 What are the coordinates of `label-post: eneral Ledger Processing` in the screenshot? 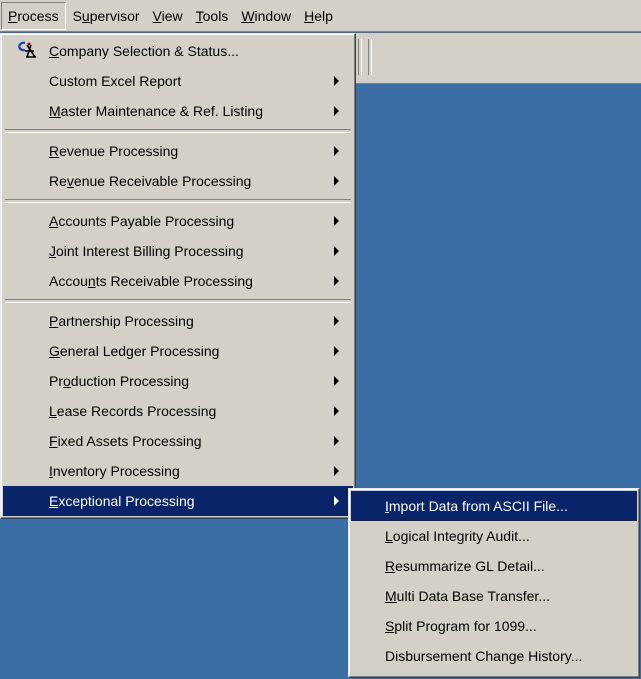 It's located at (139, 351).